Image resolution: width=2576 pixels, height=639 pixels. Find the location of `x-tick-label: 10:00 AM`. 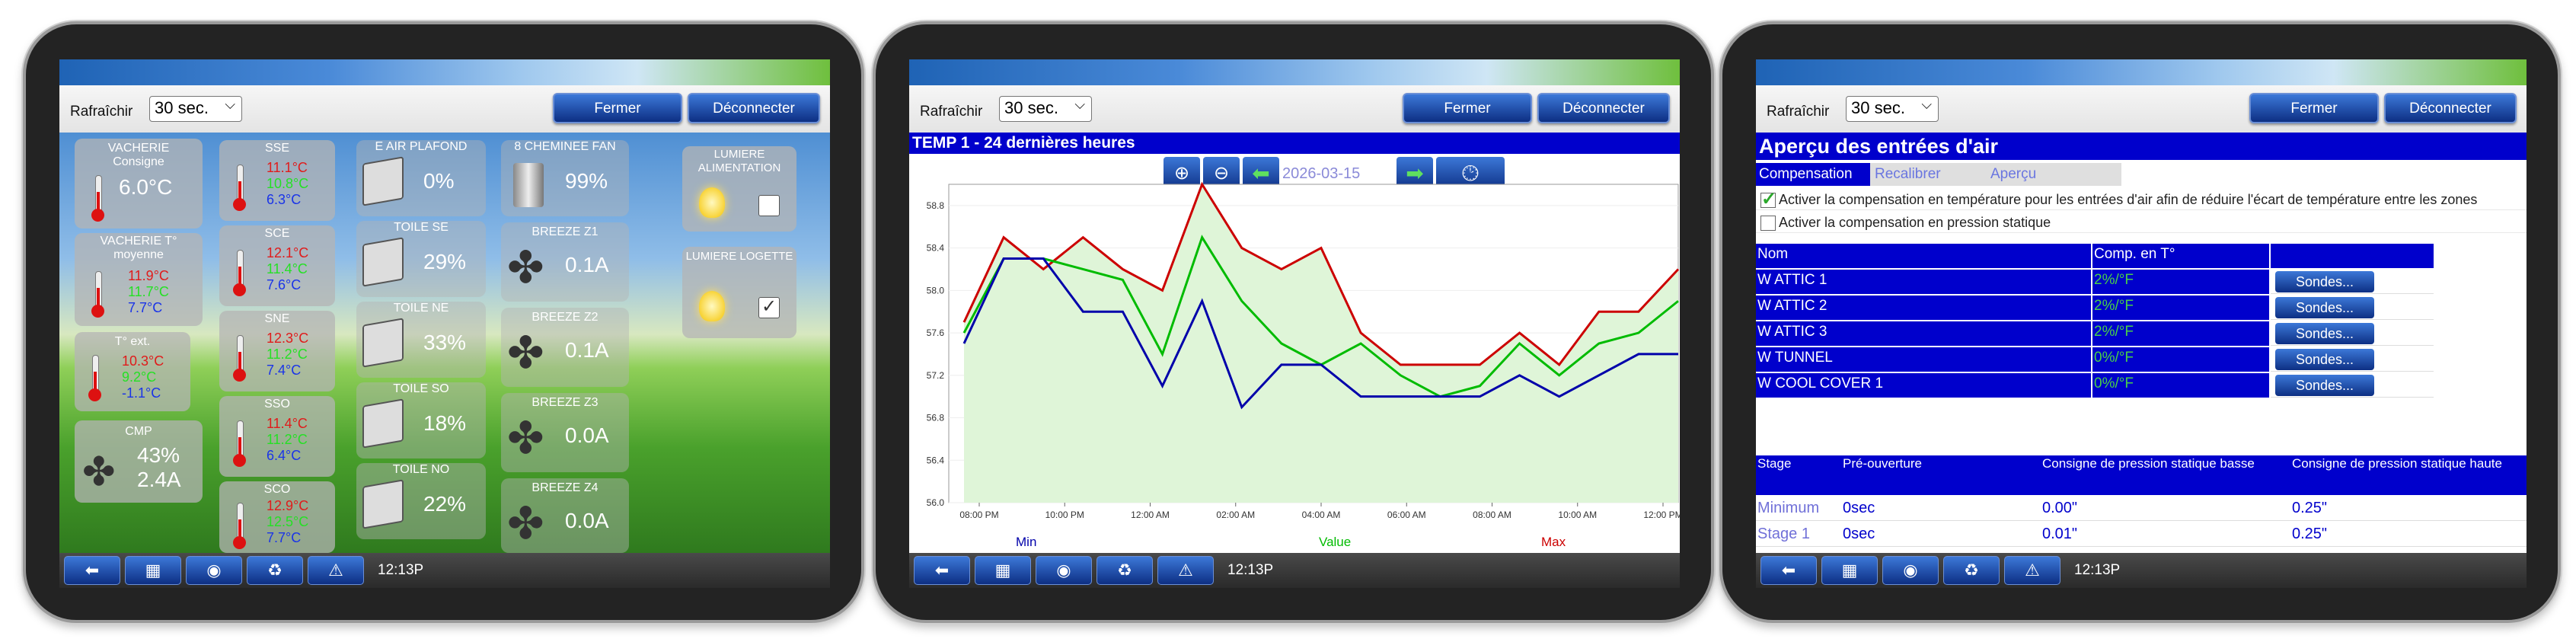

x-tick-label: 10:00 AM is located at coordinates (1577, 515).